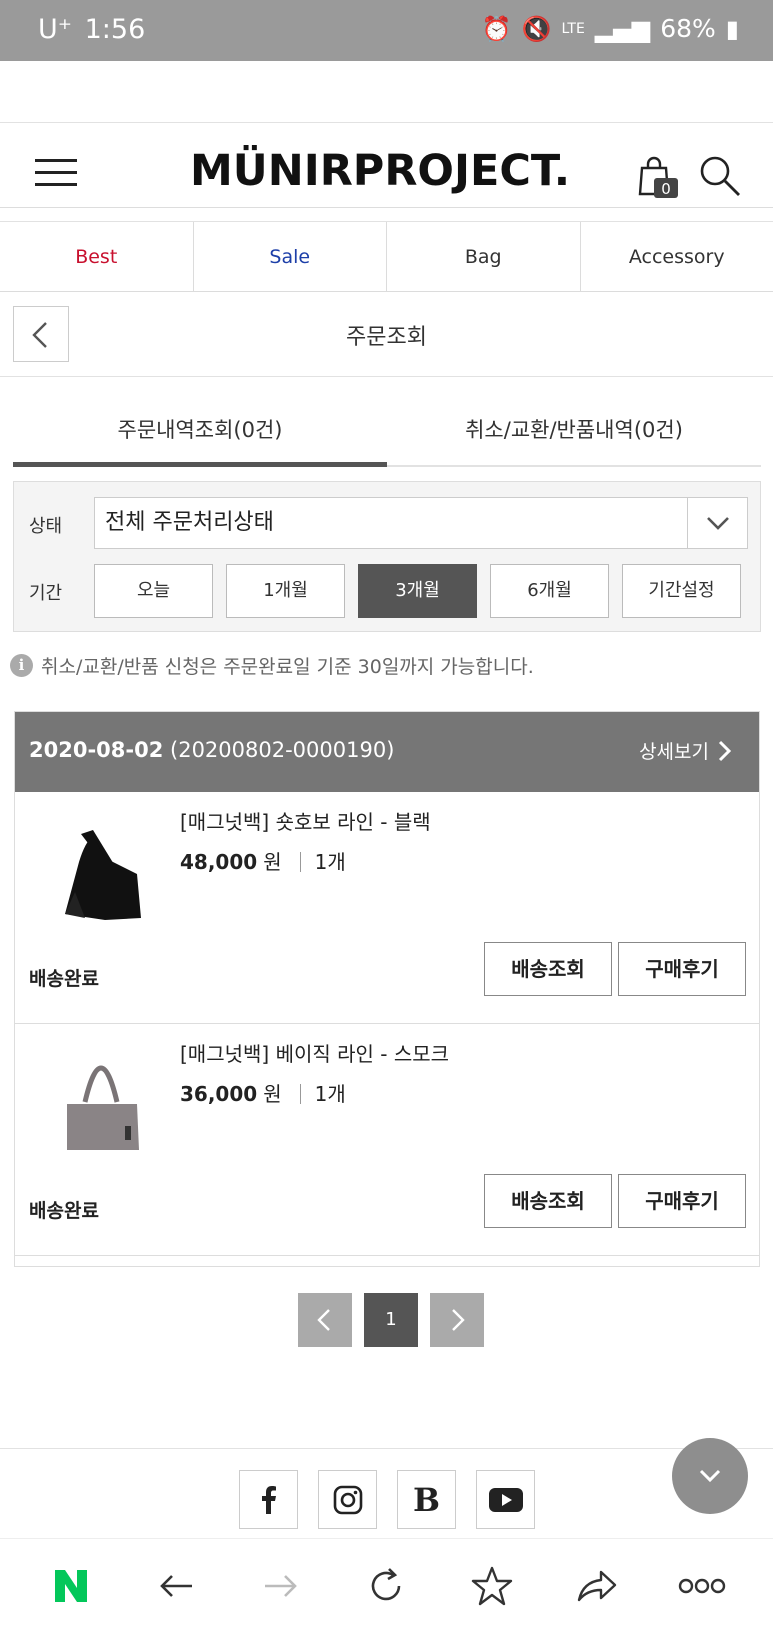  I want to click on product-thumbnail-black-bag, so click(100, 877).